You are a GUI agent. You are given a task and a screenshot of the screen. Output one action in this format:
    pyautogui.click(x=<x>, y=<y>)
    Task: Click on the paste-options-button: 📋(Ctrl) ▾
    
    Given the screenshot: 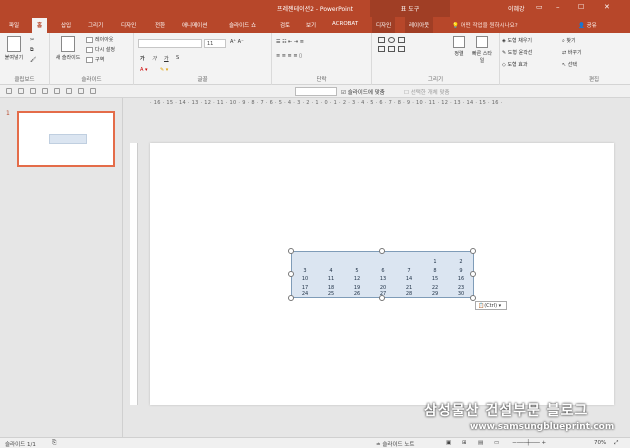 What is the action you would take?
    pyautogui.click(x=491, y=305)
    